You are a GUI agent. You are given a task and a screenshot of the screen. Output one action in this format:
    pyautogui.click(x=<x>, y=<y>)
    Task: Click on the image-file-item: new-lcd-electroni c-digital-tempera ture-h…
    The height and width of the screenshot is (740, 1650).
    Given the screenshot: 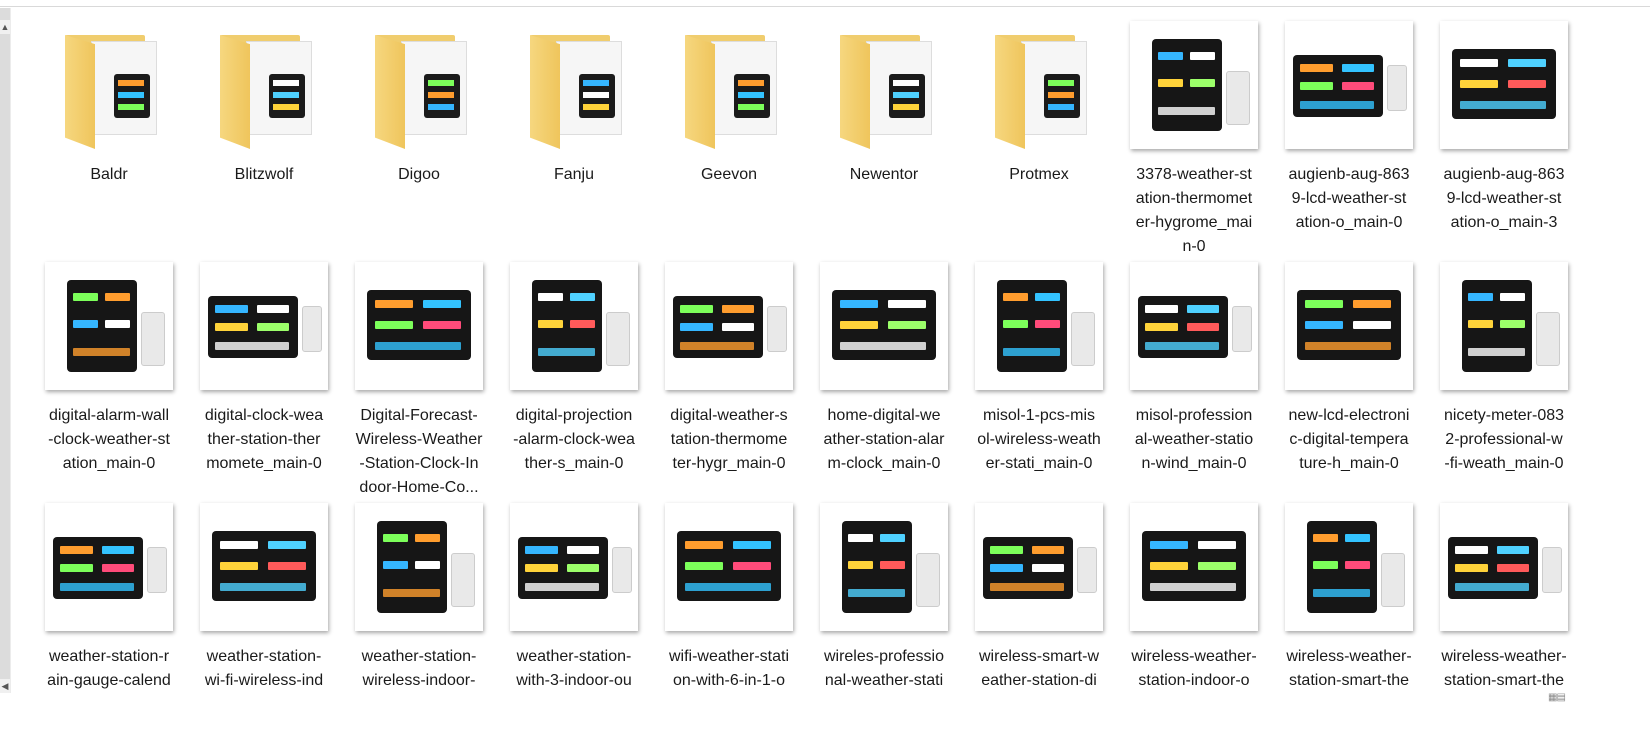 What is the action you would take?
    pyautogui.click(x=1349, y=369)
    